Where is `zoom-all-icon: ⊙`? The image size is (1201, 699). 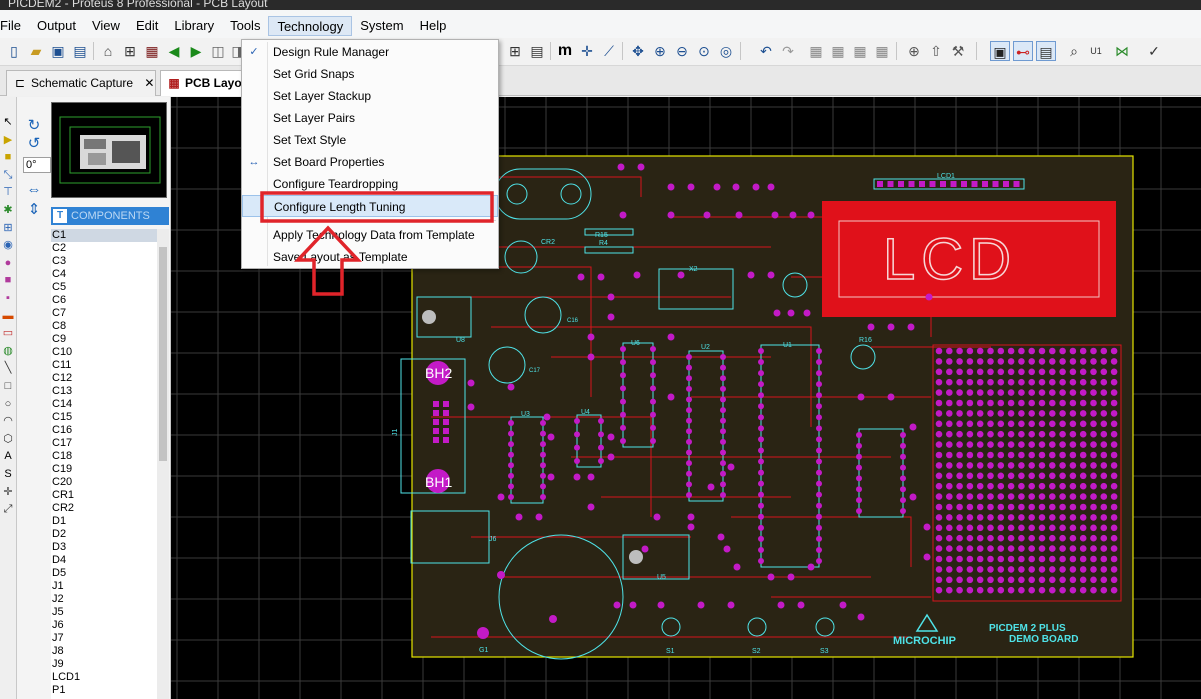
zoom-all-icon: ⊙ is located at coordinates (704, 51).